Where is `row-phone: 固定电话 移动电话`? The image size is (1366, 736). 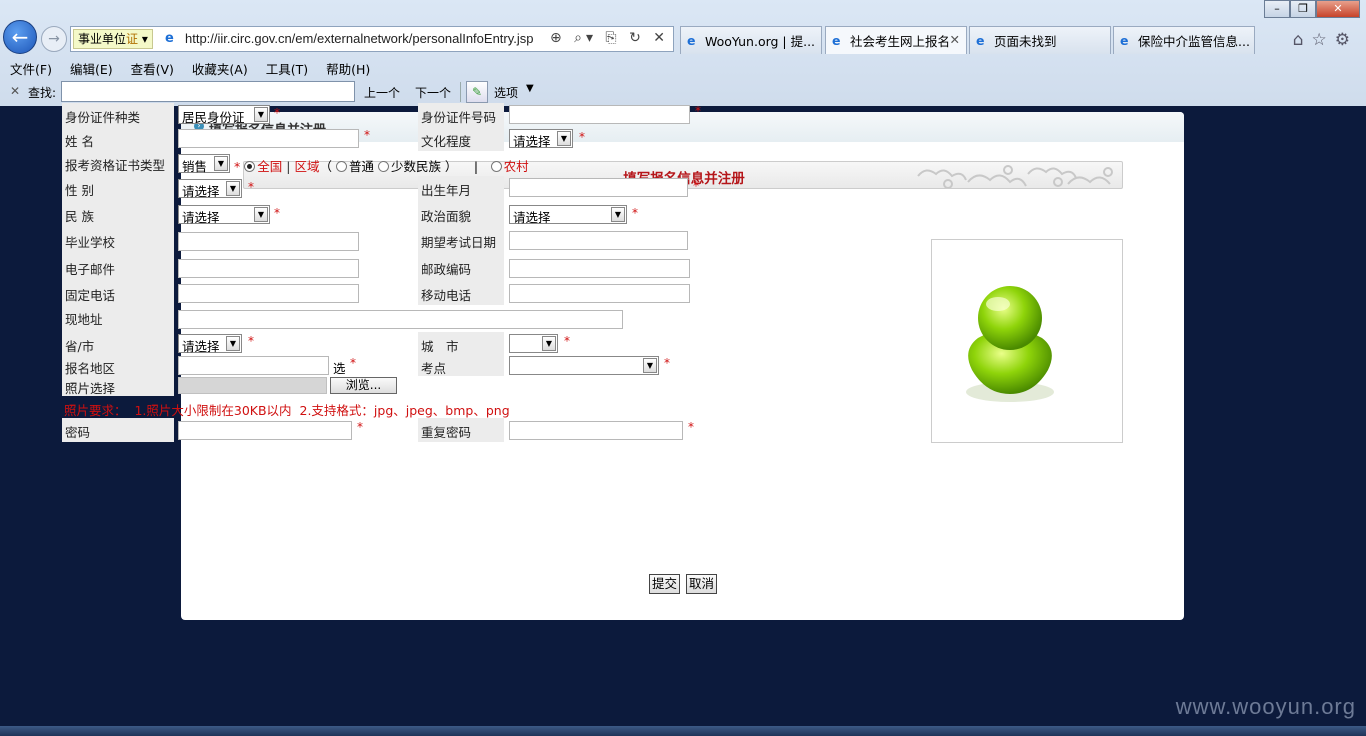 row-phone: 固定电话 移动电话 is located at coordinates (502, 293).